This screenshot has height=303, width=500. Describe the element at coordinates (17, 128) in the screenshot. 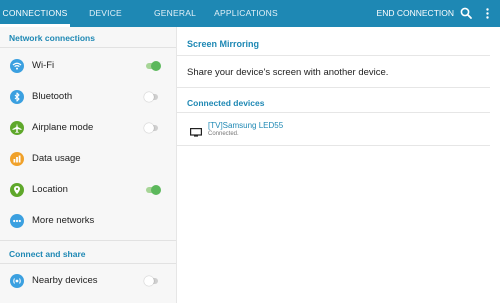

I see `airplane-icon` at that location.